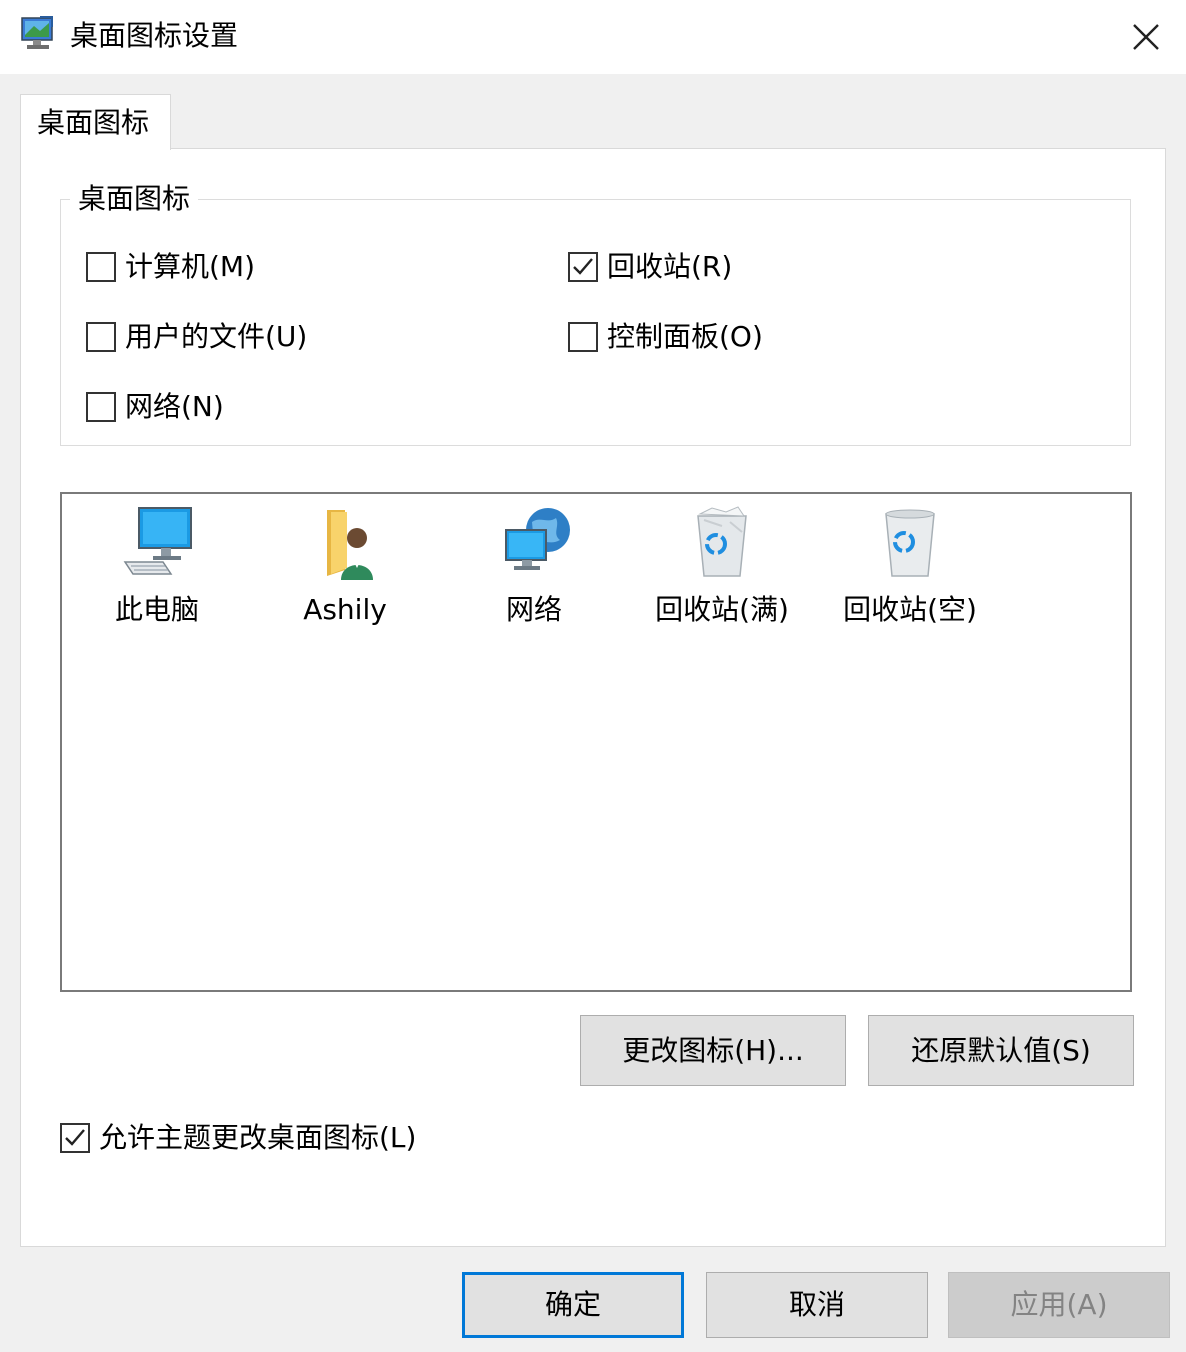 The height and width of the screenshot is (1352, 1186). Describe the element at coordinates (817, 1305) in the screenshot. I see `cancel-button: 取消` at that location.